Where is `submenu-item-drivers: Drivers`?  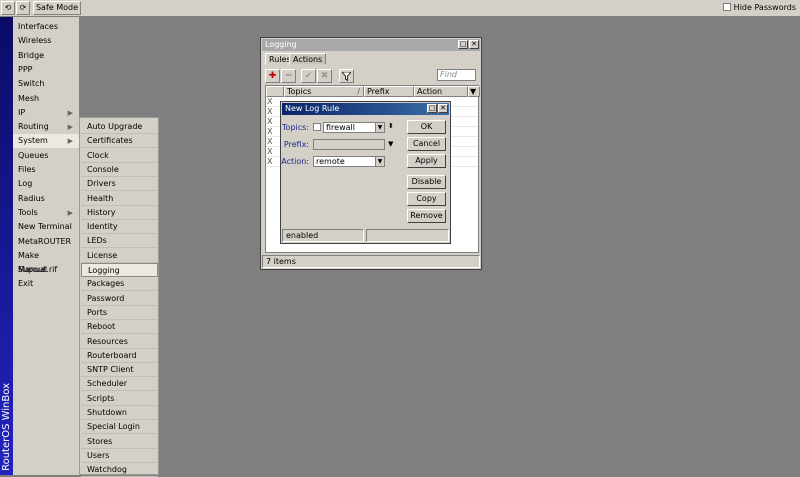 submenu-item-drivers: Drivers is located at coordinates (119, 184).